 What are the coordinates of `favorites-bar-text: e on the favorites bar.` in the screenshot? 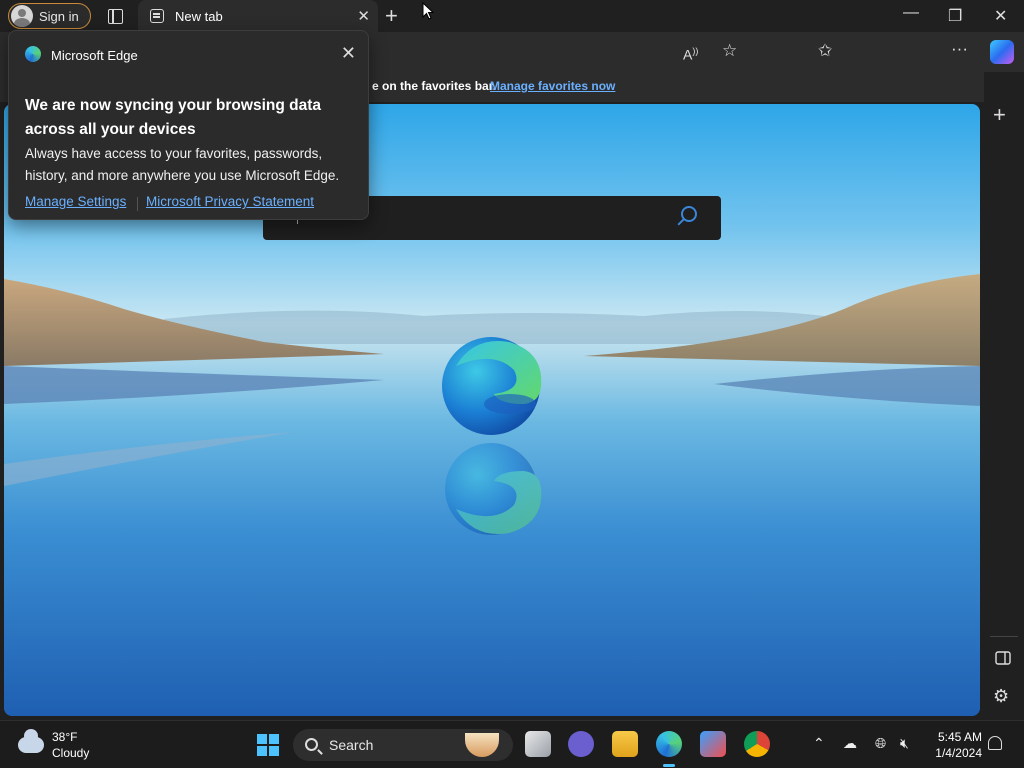 It's located at (434, 86).